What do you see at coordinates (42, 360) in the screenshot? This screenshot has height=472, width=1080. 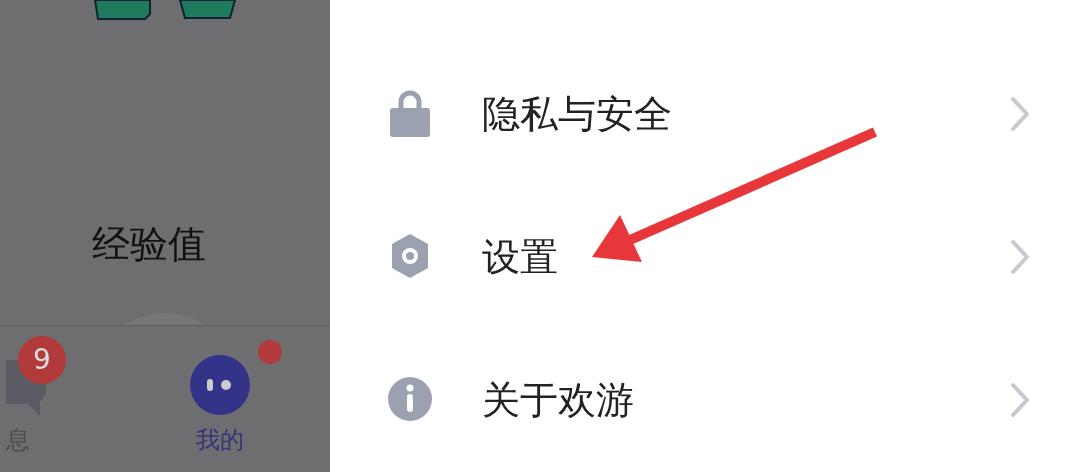 I see `count-badge: 9` at bounding box center [42, 360].